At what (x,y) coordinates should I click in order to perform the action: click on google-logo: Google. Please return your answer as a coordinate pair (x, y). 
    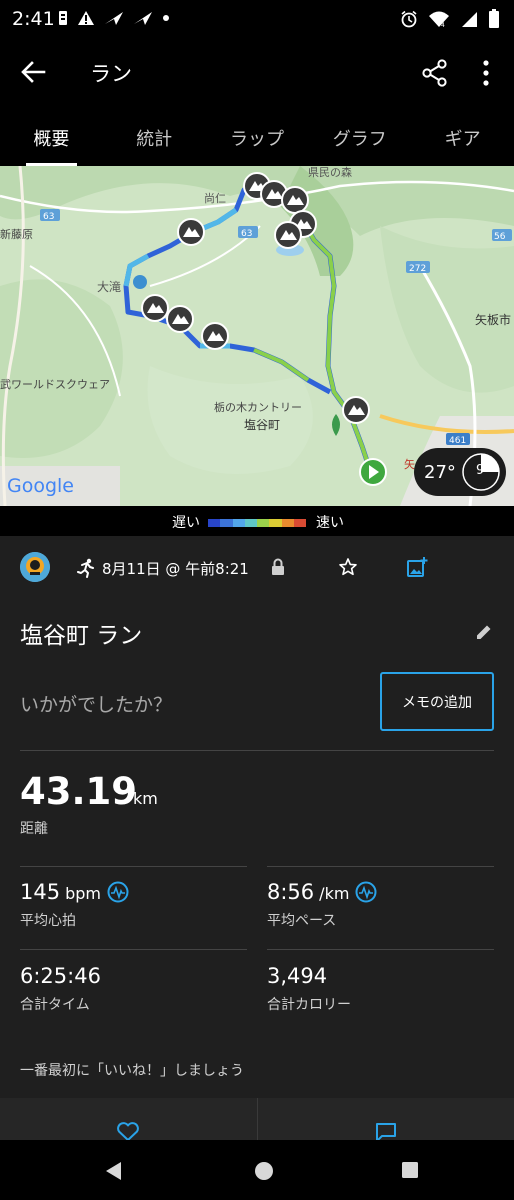
    Looking at the image, I should click on (40, 486).